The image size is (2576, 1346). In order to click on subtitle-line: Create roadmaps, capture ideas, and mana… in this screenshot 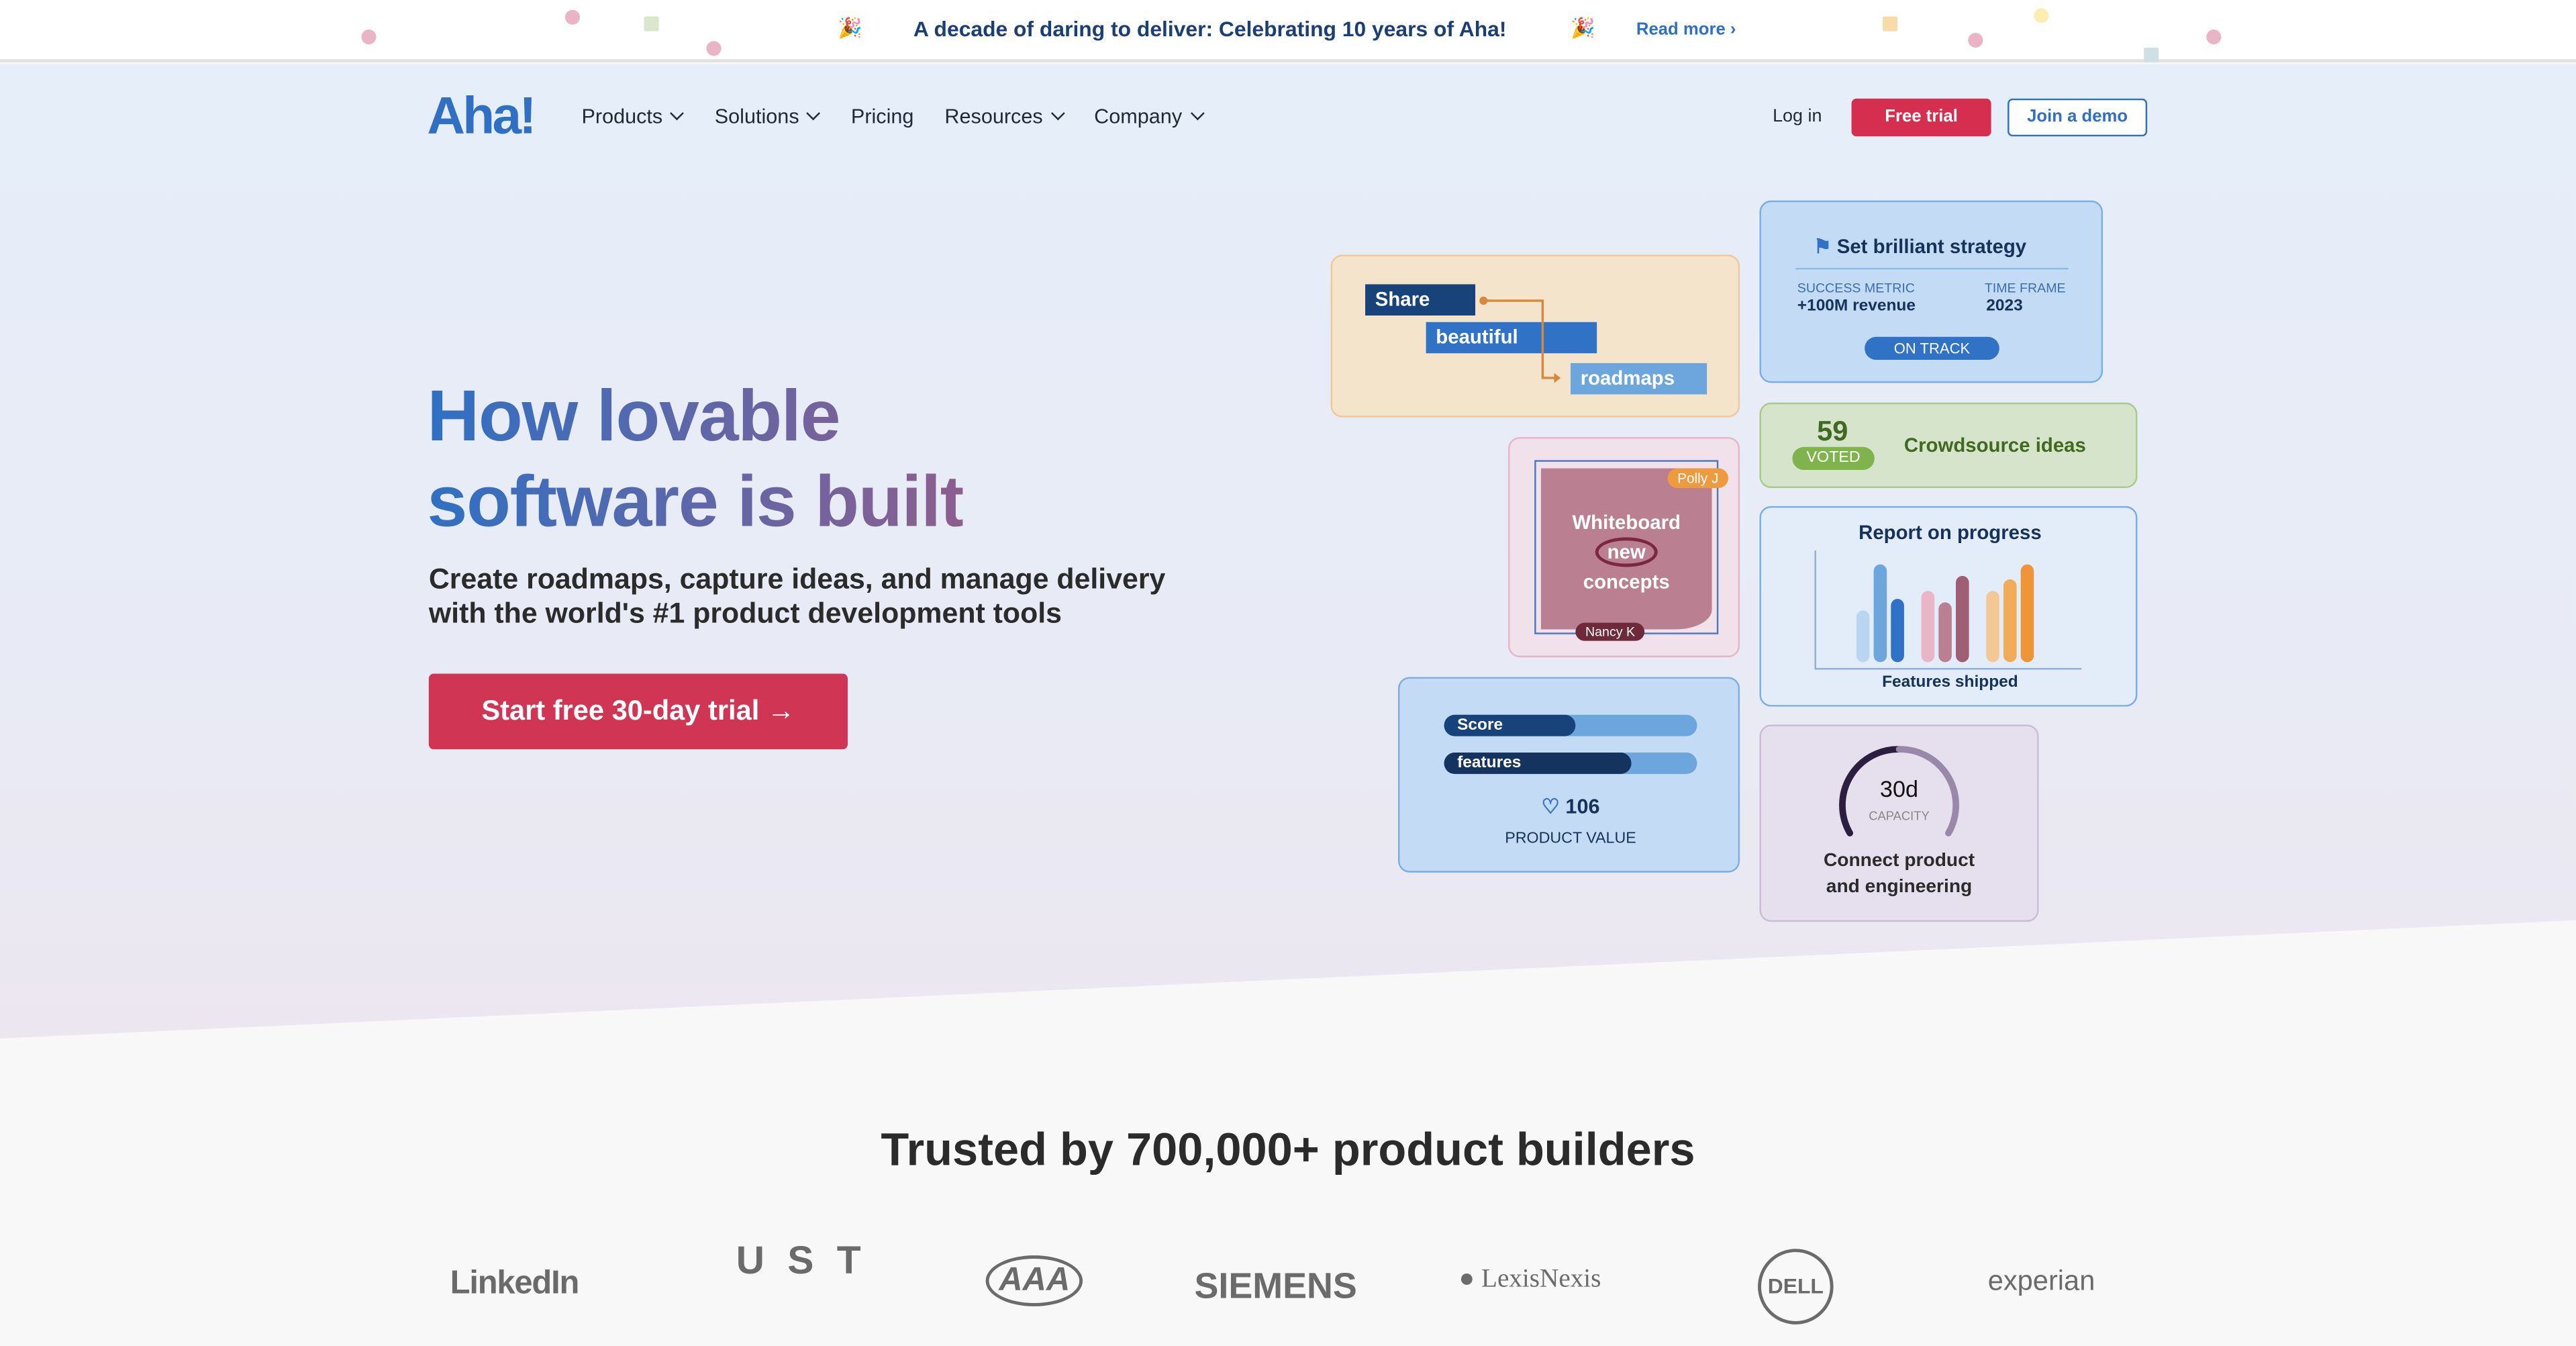, I will do `click(797, 578)`.